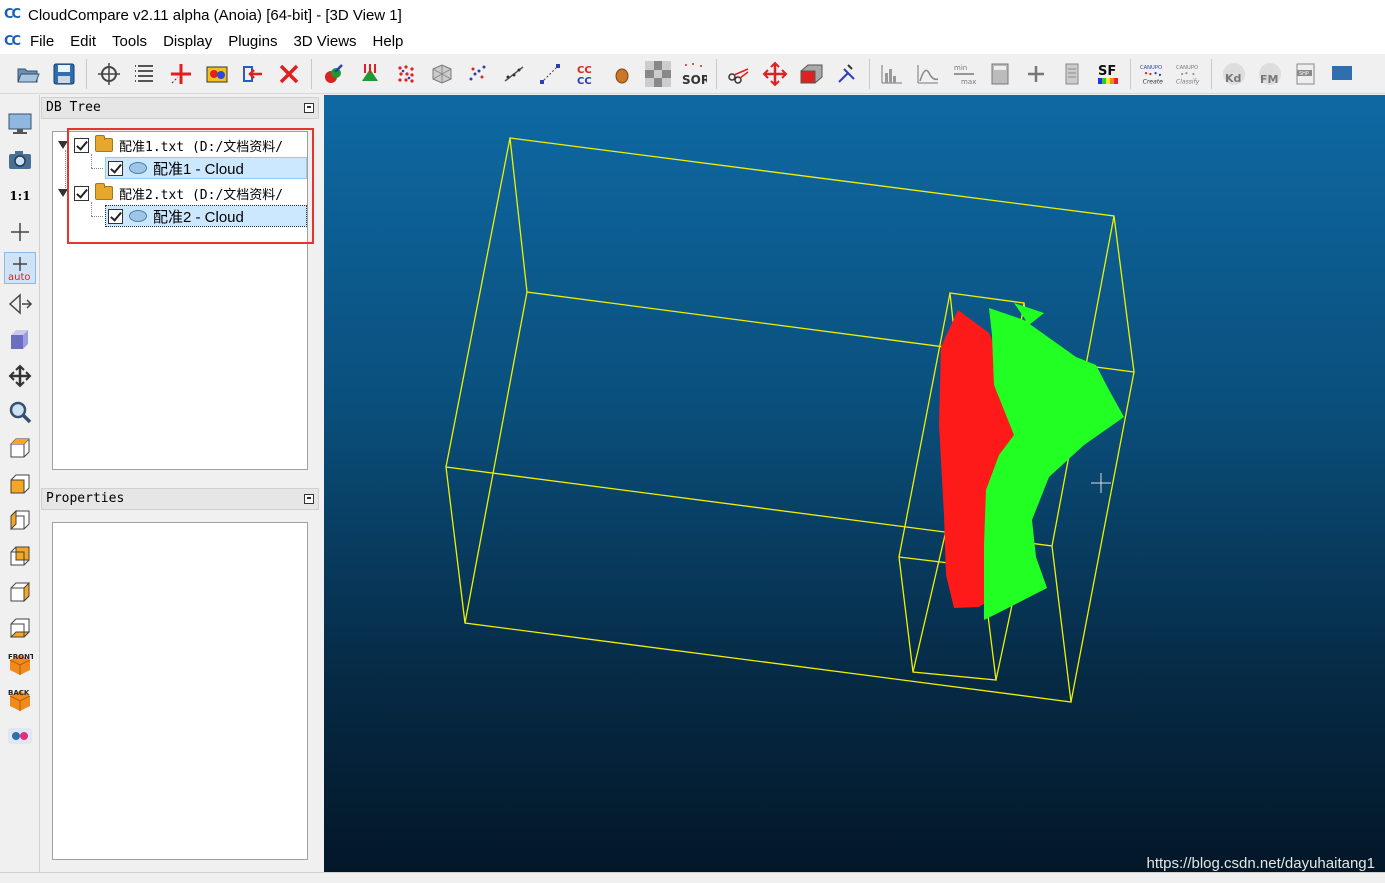 The image size is (1385, 883). I want to click on sor-filter-button: SOR, so click(694, 74).